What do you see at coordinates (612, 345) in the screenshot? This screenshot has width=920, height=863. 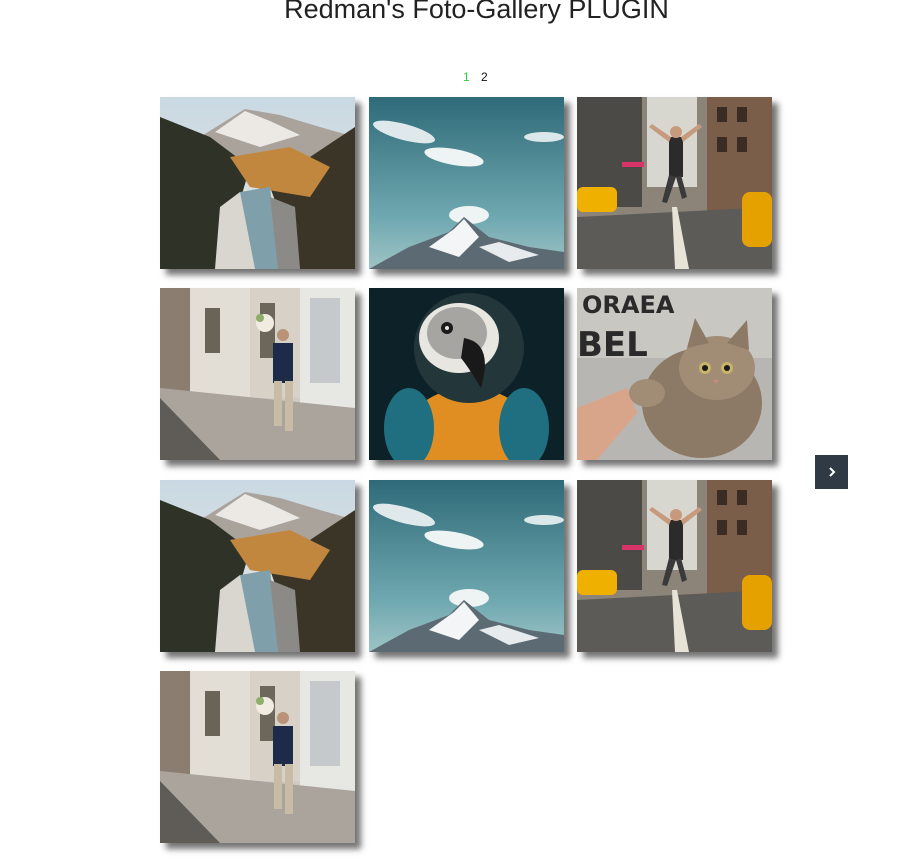 I see `shirt-print-bottom: BEL` at bounding box center [612, 345].